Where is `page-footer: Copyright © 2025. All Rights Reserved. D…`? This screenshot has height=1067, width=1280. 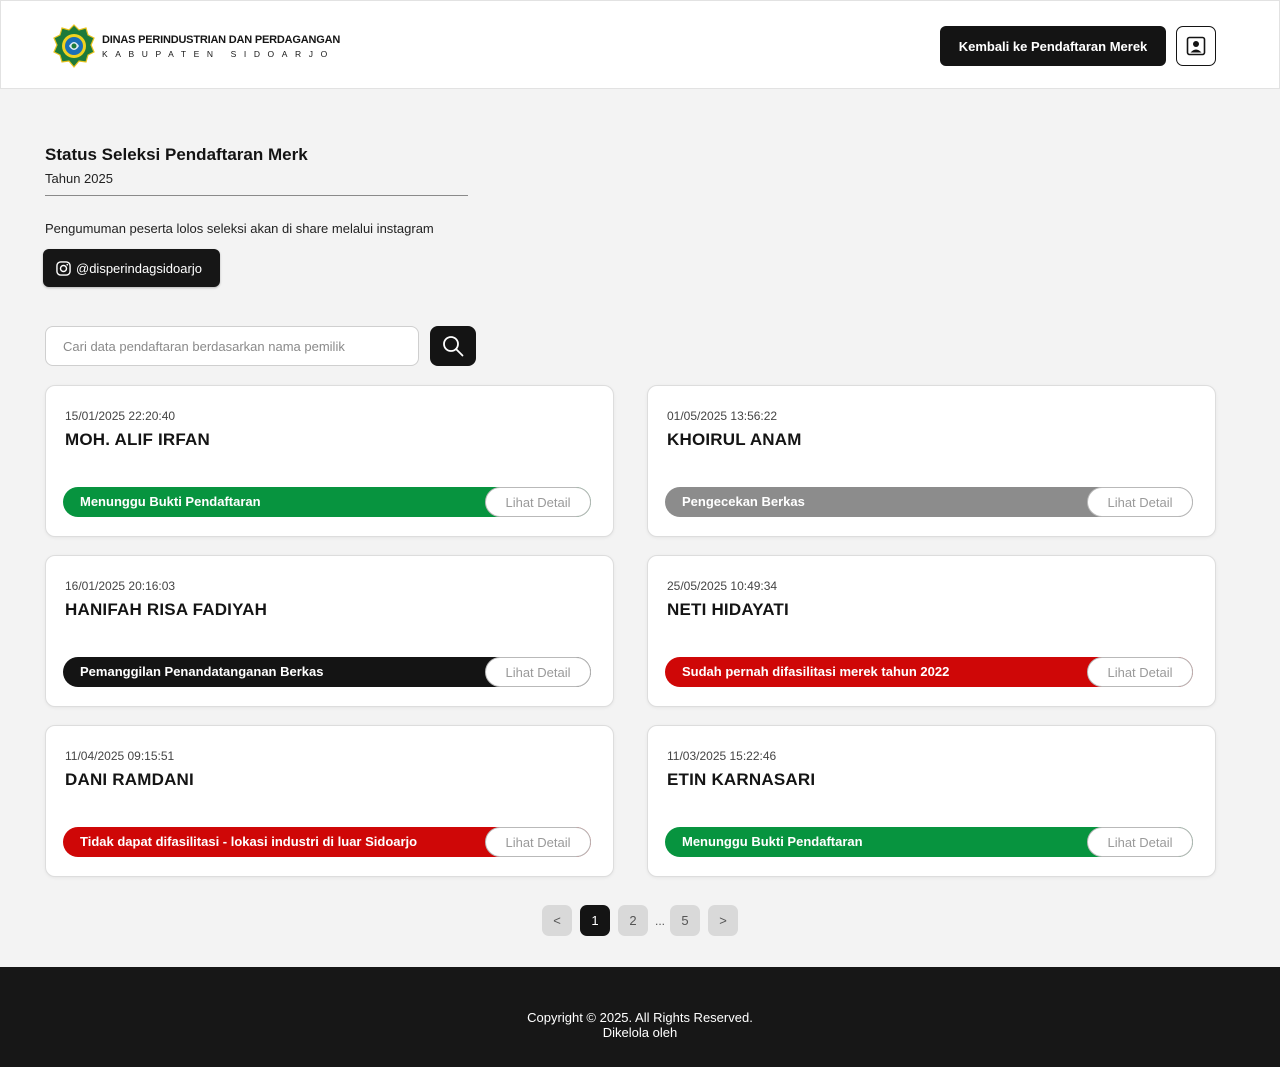 page-footer: Copyright © 2025. All Rights Reserved. D… is located at coordinates (640, 1017).